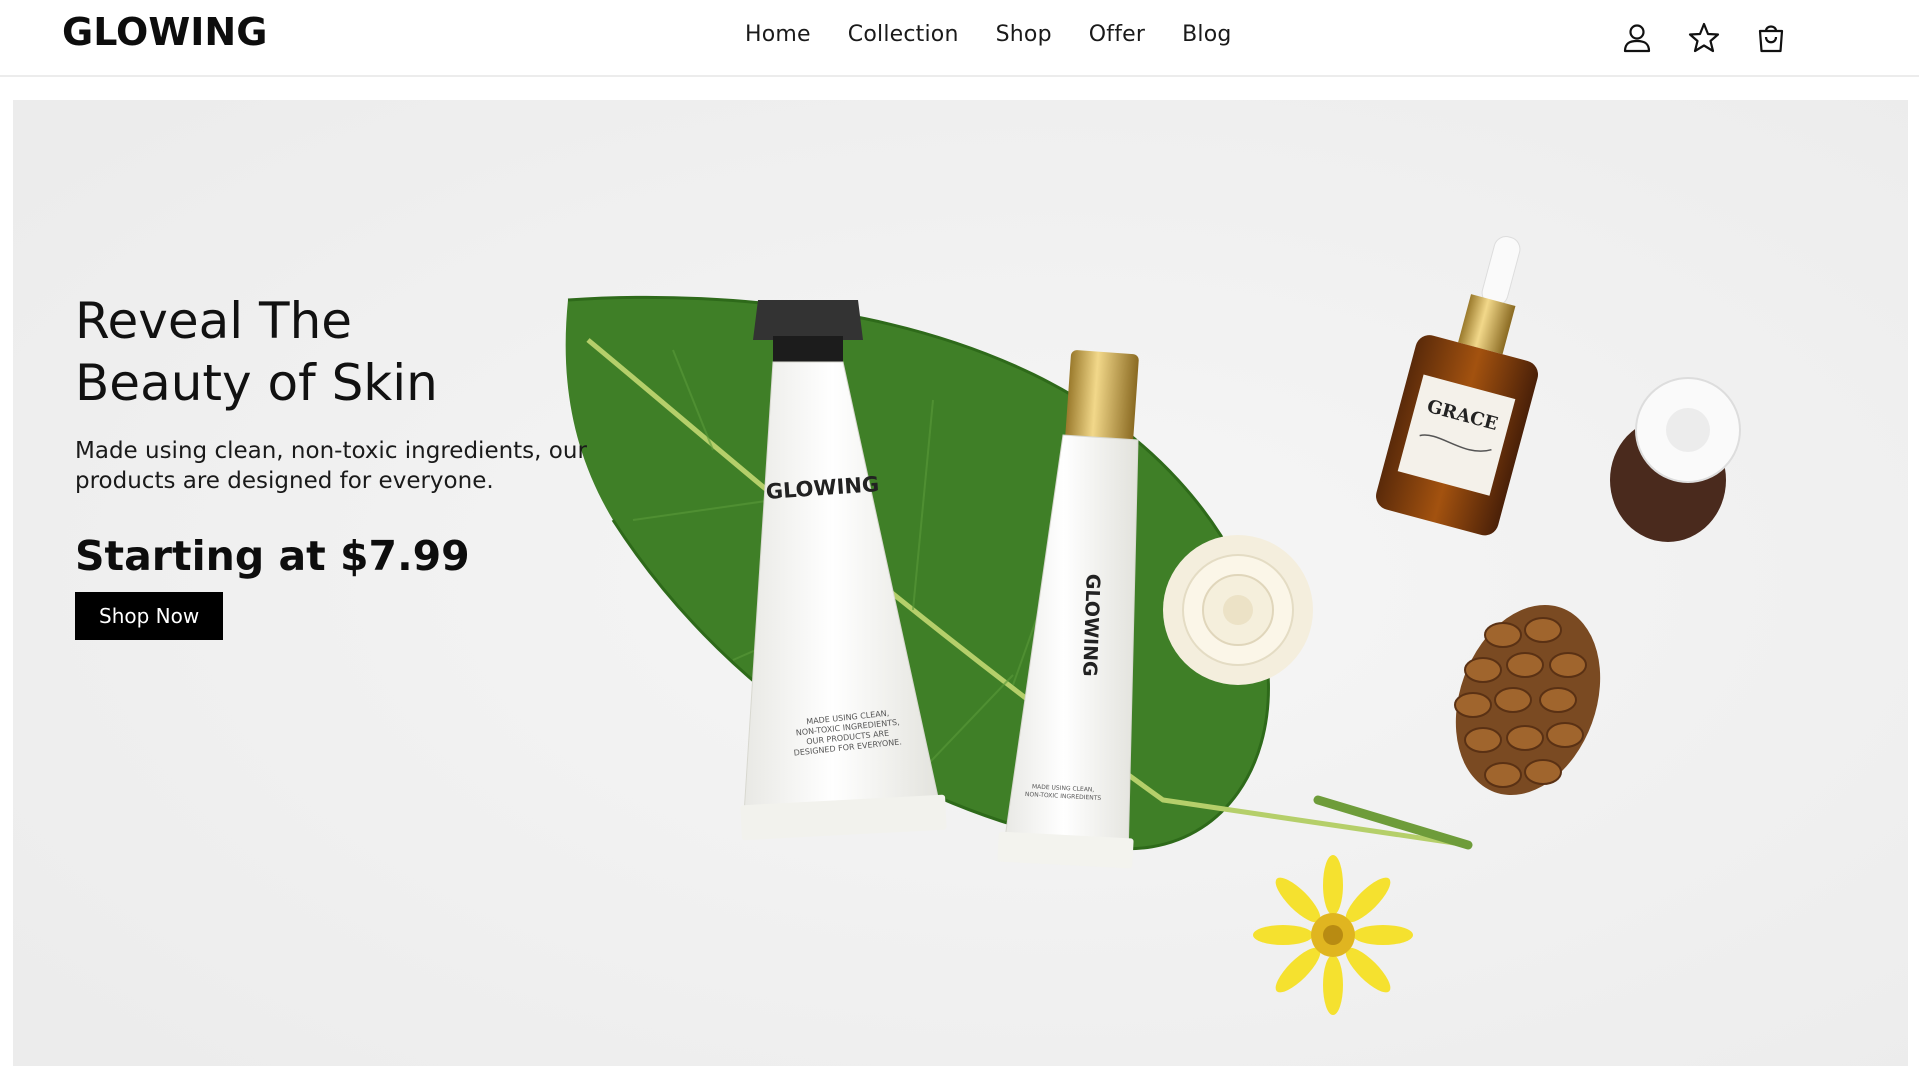  I want to click on nav-item-collection: Collection, so click(903, 34).